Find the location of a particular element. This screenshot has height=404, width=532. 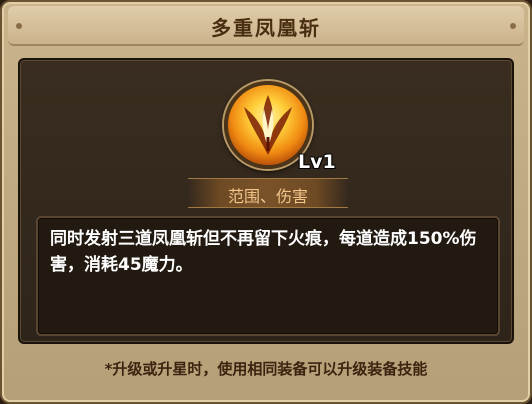

upgrade-hint: *升级或升星时，使用相同装备可以升级装备技能 is located at coordinates (266, 369).